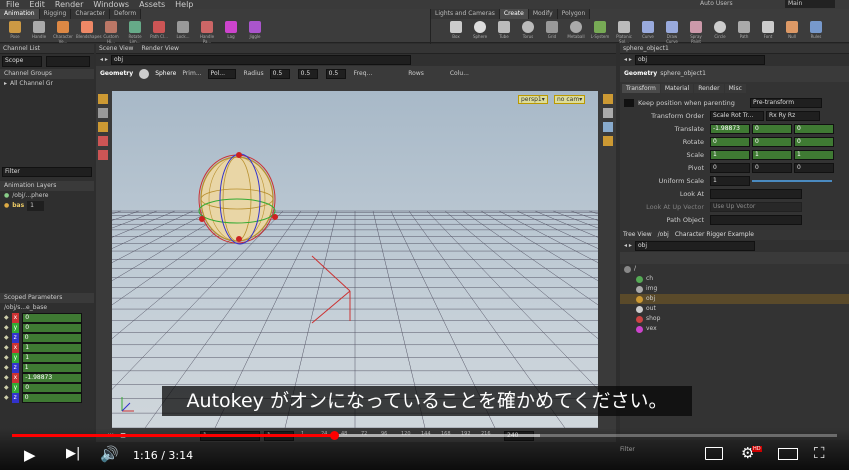 Image resolution: width=849 pixels, height=470 pixels. What do you see at coordinates (69, 4) in the screenshot?
I see `menu-render: Render` at bounding box center [69, 4].